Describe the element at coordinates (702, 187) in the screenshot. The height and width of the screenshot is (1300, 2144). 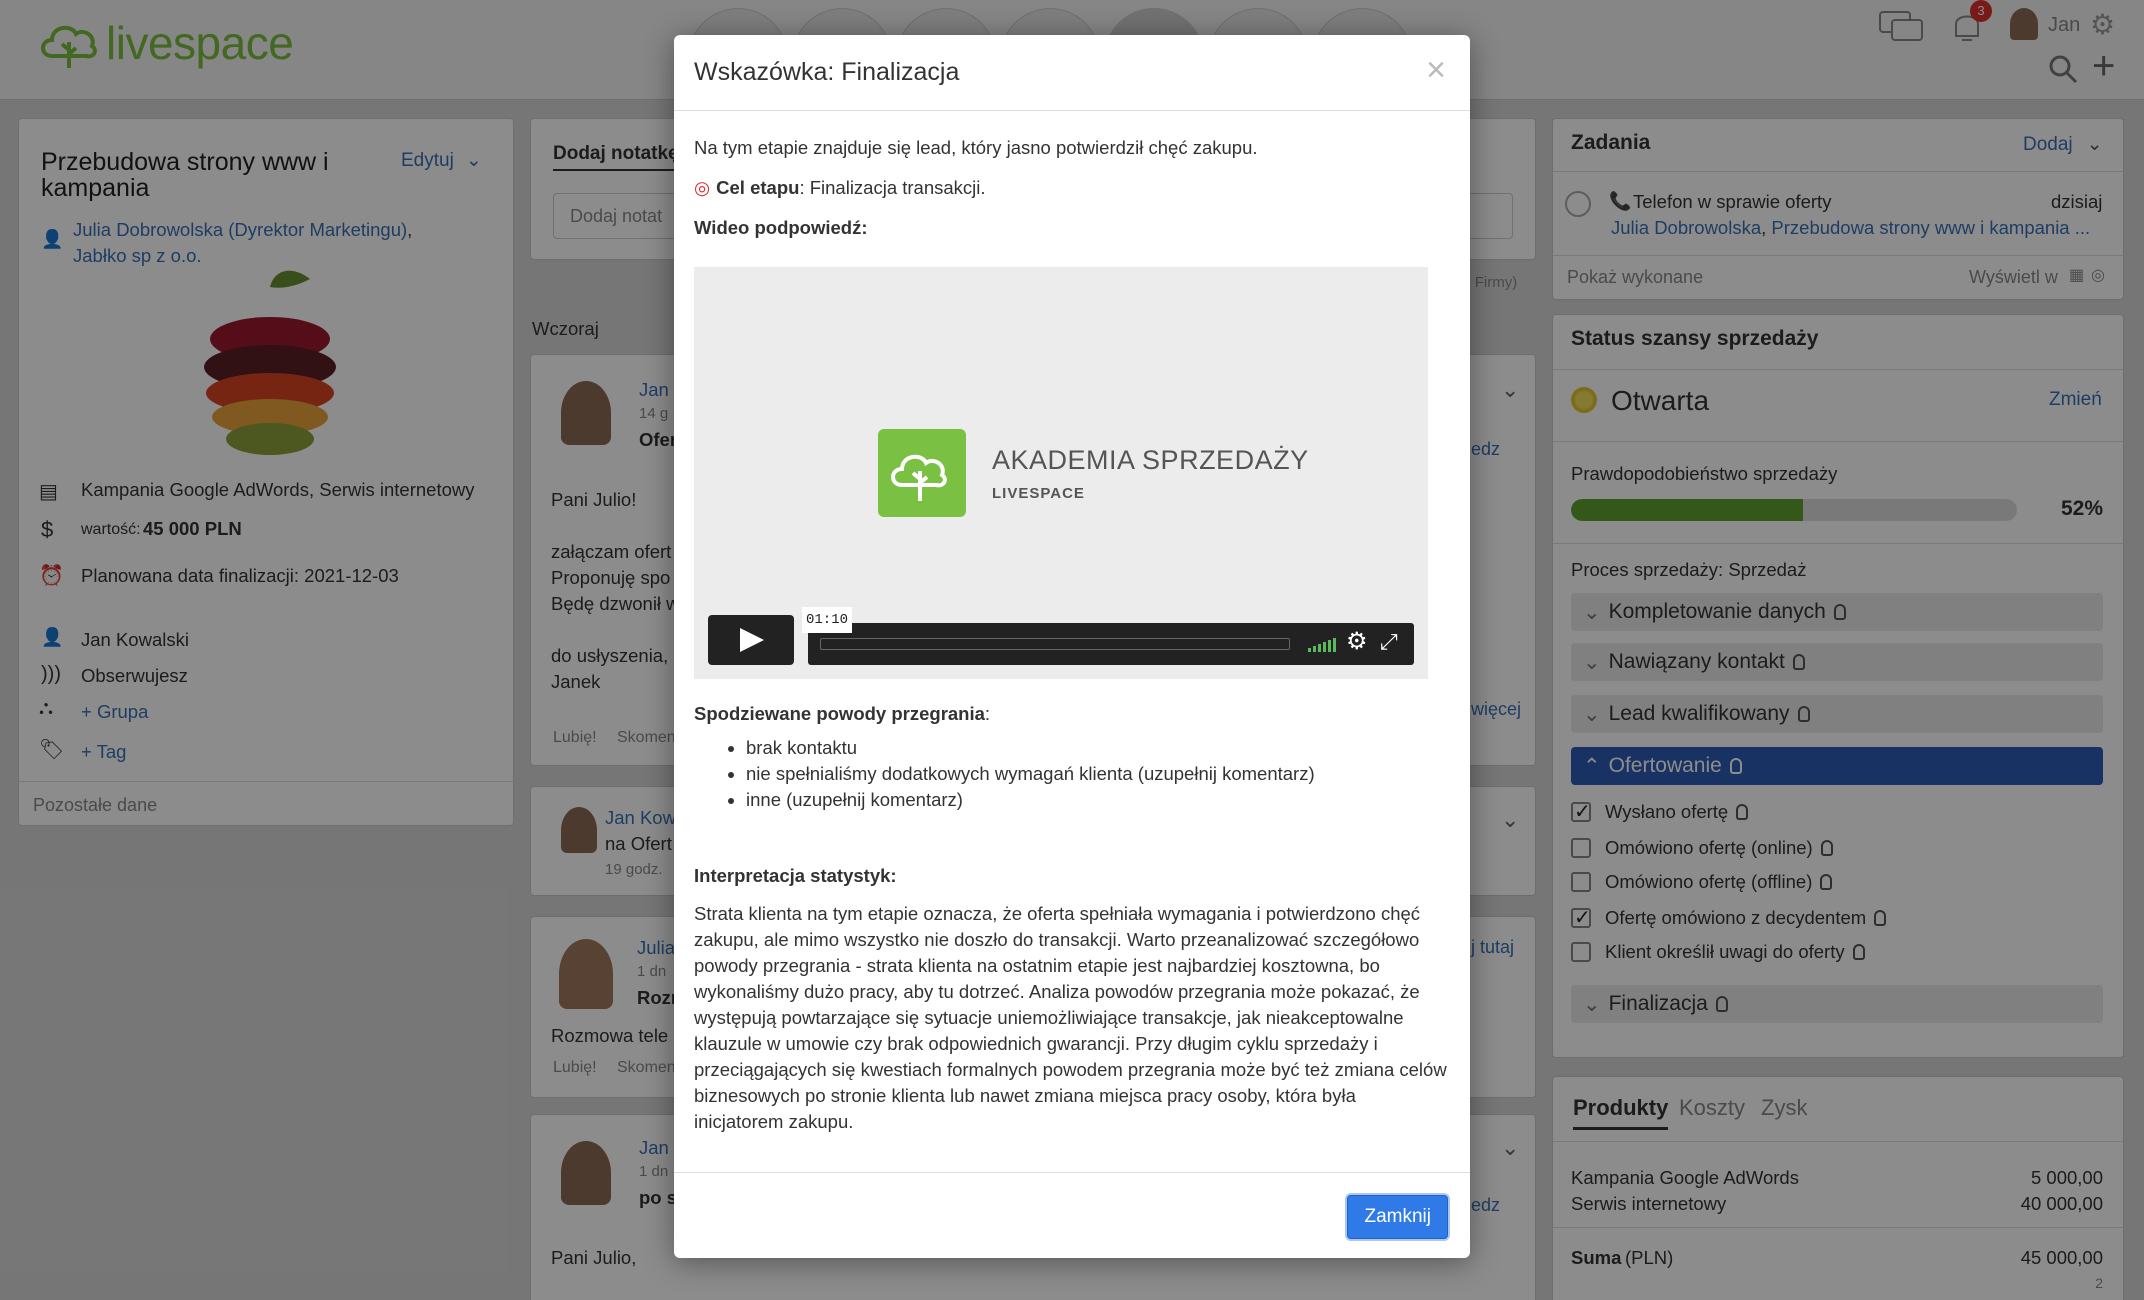
I see `target-icon: ◎` at that location.